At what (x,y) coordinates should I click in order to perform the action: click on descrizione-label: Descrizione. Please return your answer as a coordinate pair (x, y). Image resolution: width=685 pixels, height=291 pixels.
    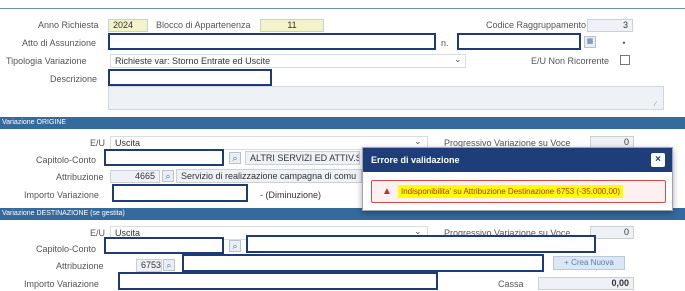
    Looking at the image, I should click on (74, 79).